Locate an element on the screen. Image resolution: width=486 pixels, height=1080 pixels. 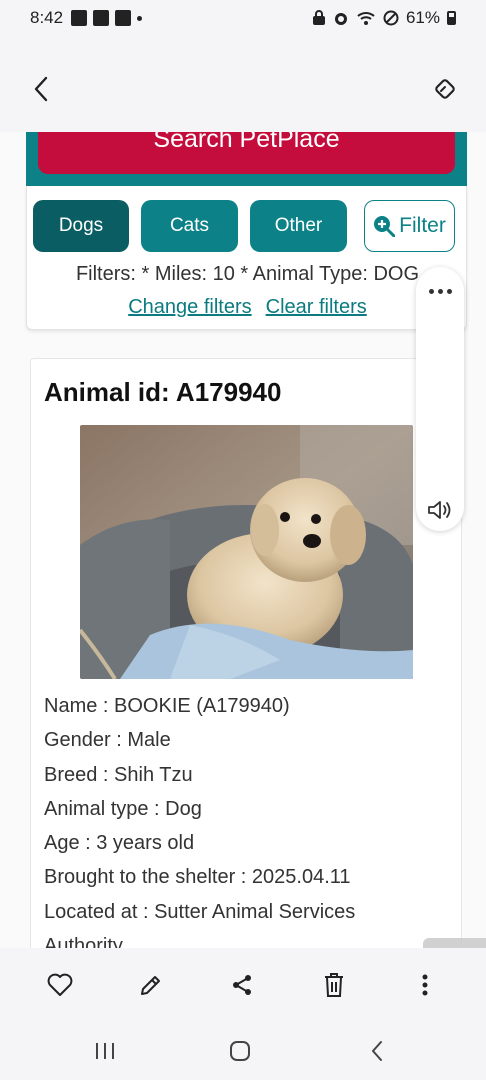
wifi-icon is located at coordinates (366, 18).